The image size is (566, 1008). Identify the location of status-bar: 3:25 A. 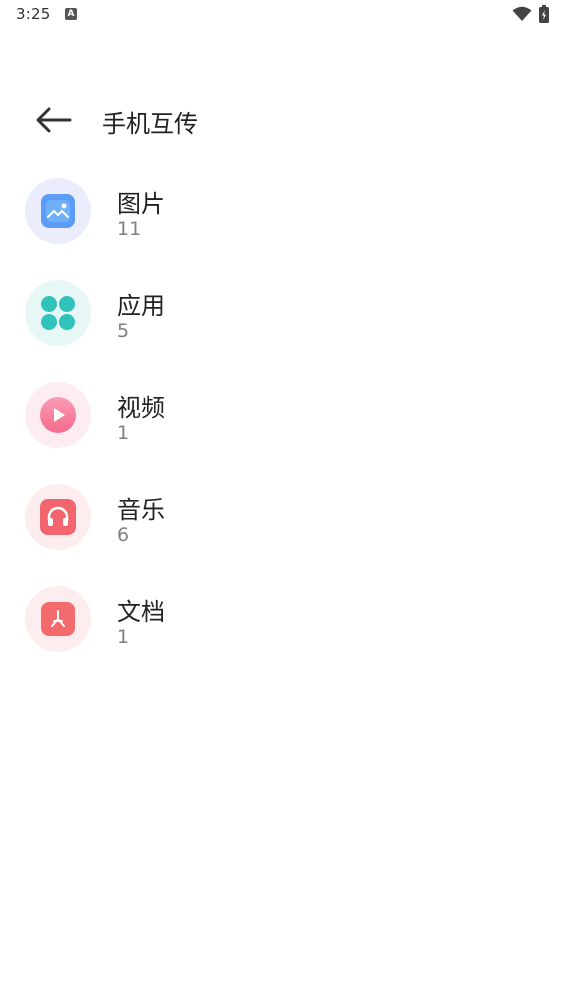
(283, 15).